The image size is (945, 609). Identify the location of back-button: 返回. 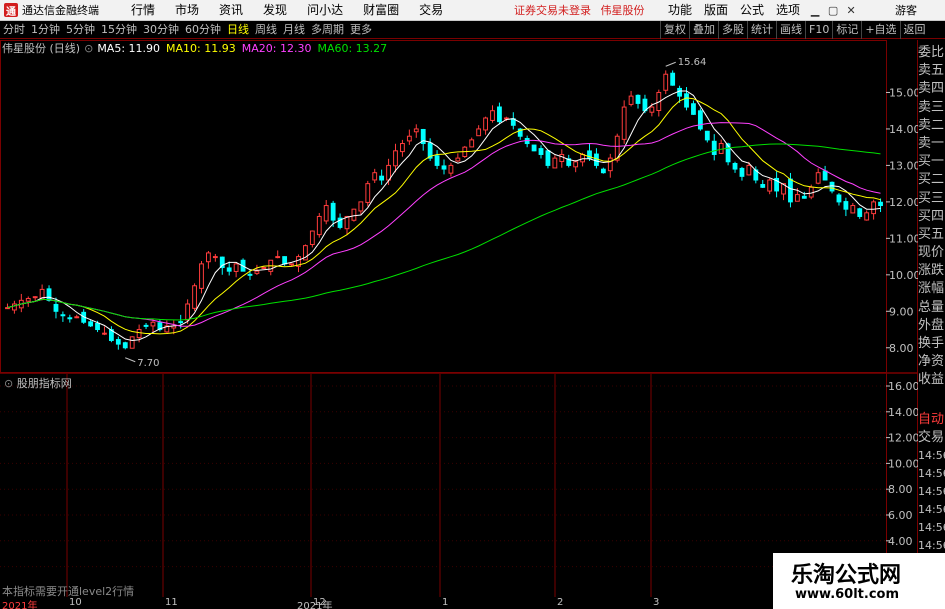
(914, 30).